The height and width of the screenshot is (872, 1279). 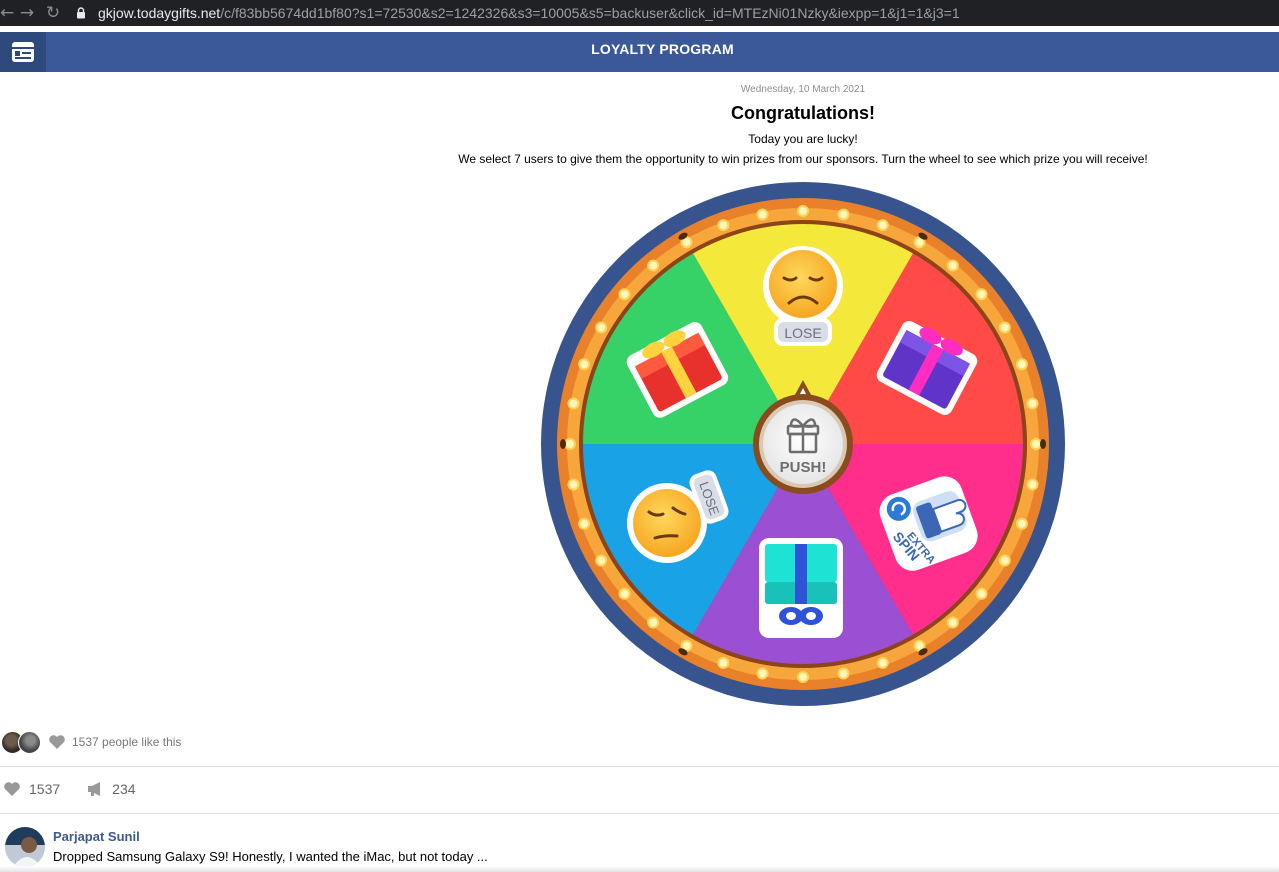 What do you see at coordinates (96, 836) in the screenshot?
I see `comment-author: Parjapat Sunil` at bounding box center [96, 836].